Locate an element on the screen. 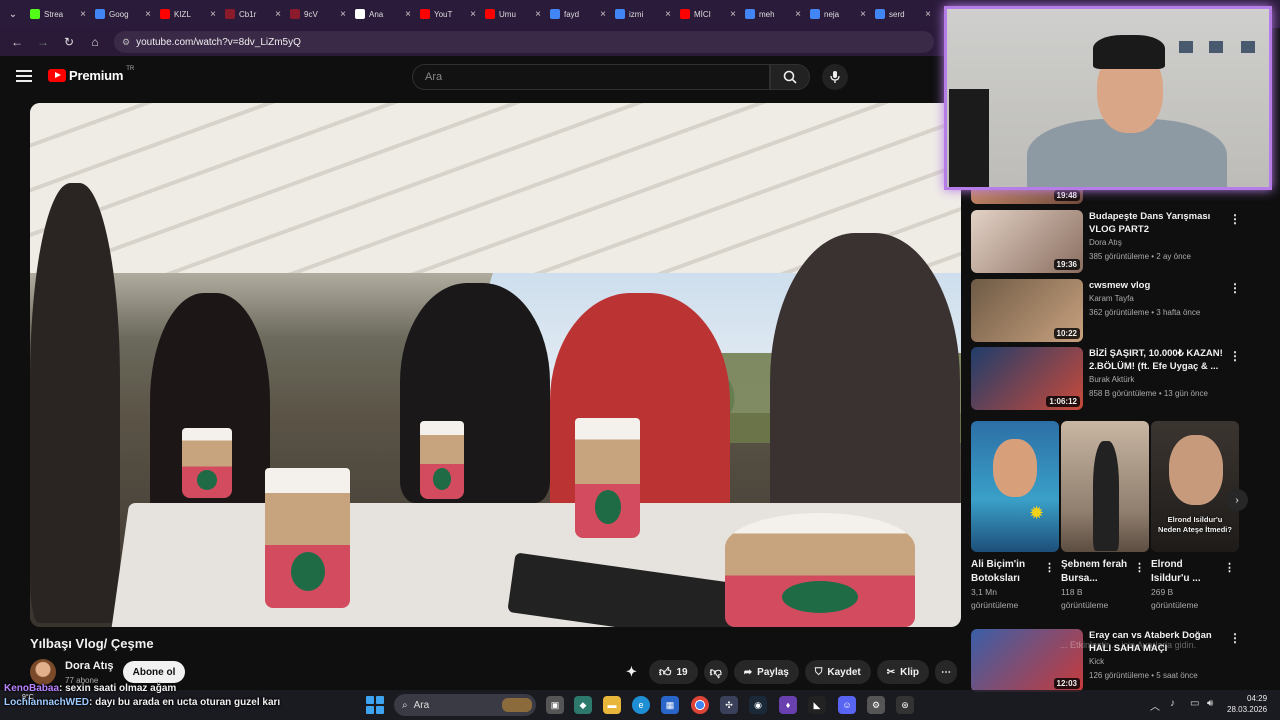  dislike-button: 👎︎ is located at coordinates (715, 672).